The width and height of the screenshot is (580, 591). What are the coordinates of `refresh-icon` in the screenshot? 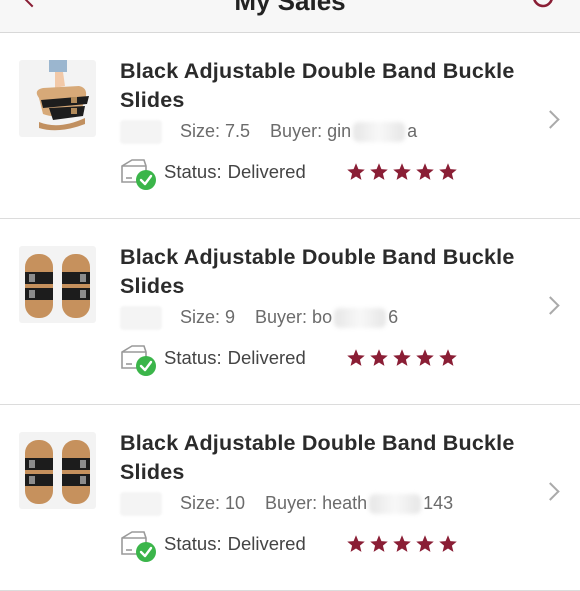 It's located at (543, 6).